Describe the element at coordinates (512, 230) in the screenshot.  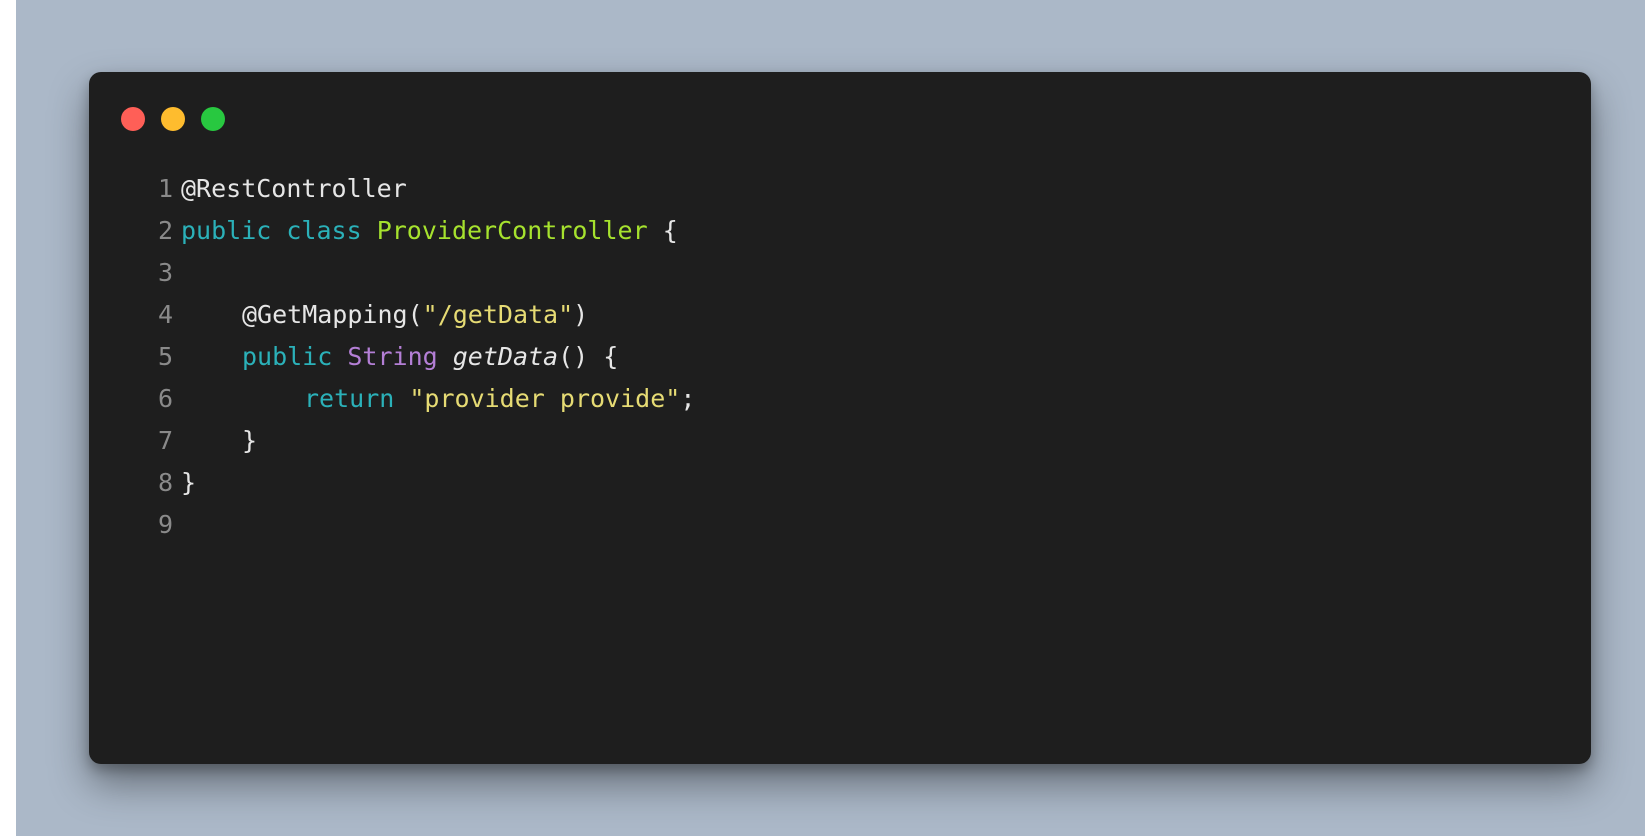
I see `class-name-token: ProviderController` at that location.